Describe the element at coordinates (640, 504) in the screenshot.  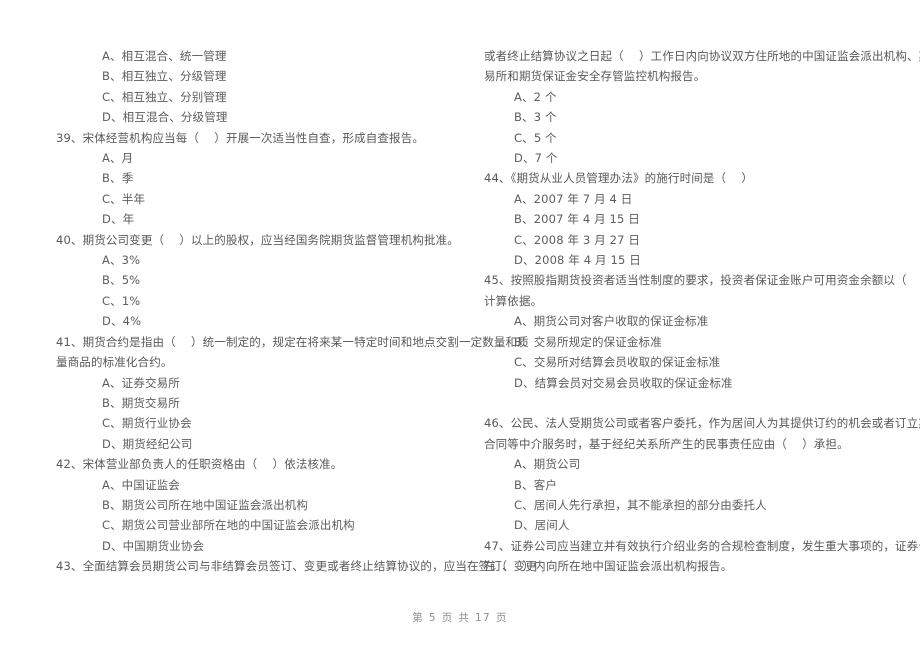
I see `option-line: C、居间人先行承担，其不能承担的部分由委托人` at that location.